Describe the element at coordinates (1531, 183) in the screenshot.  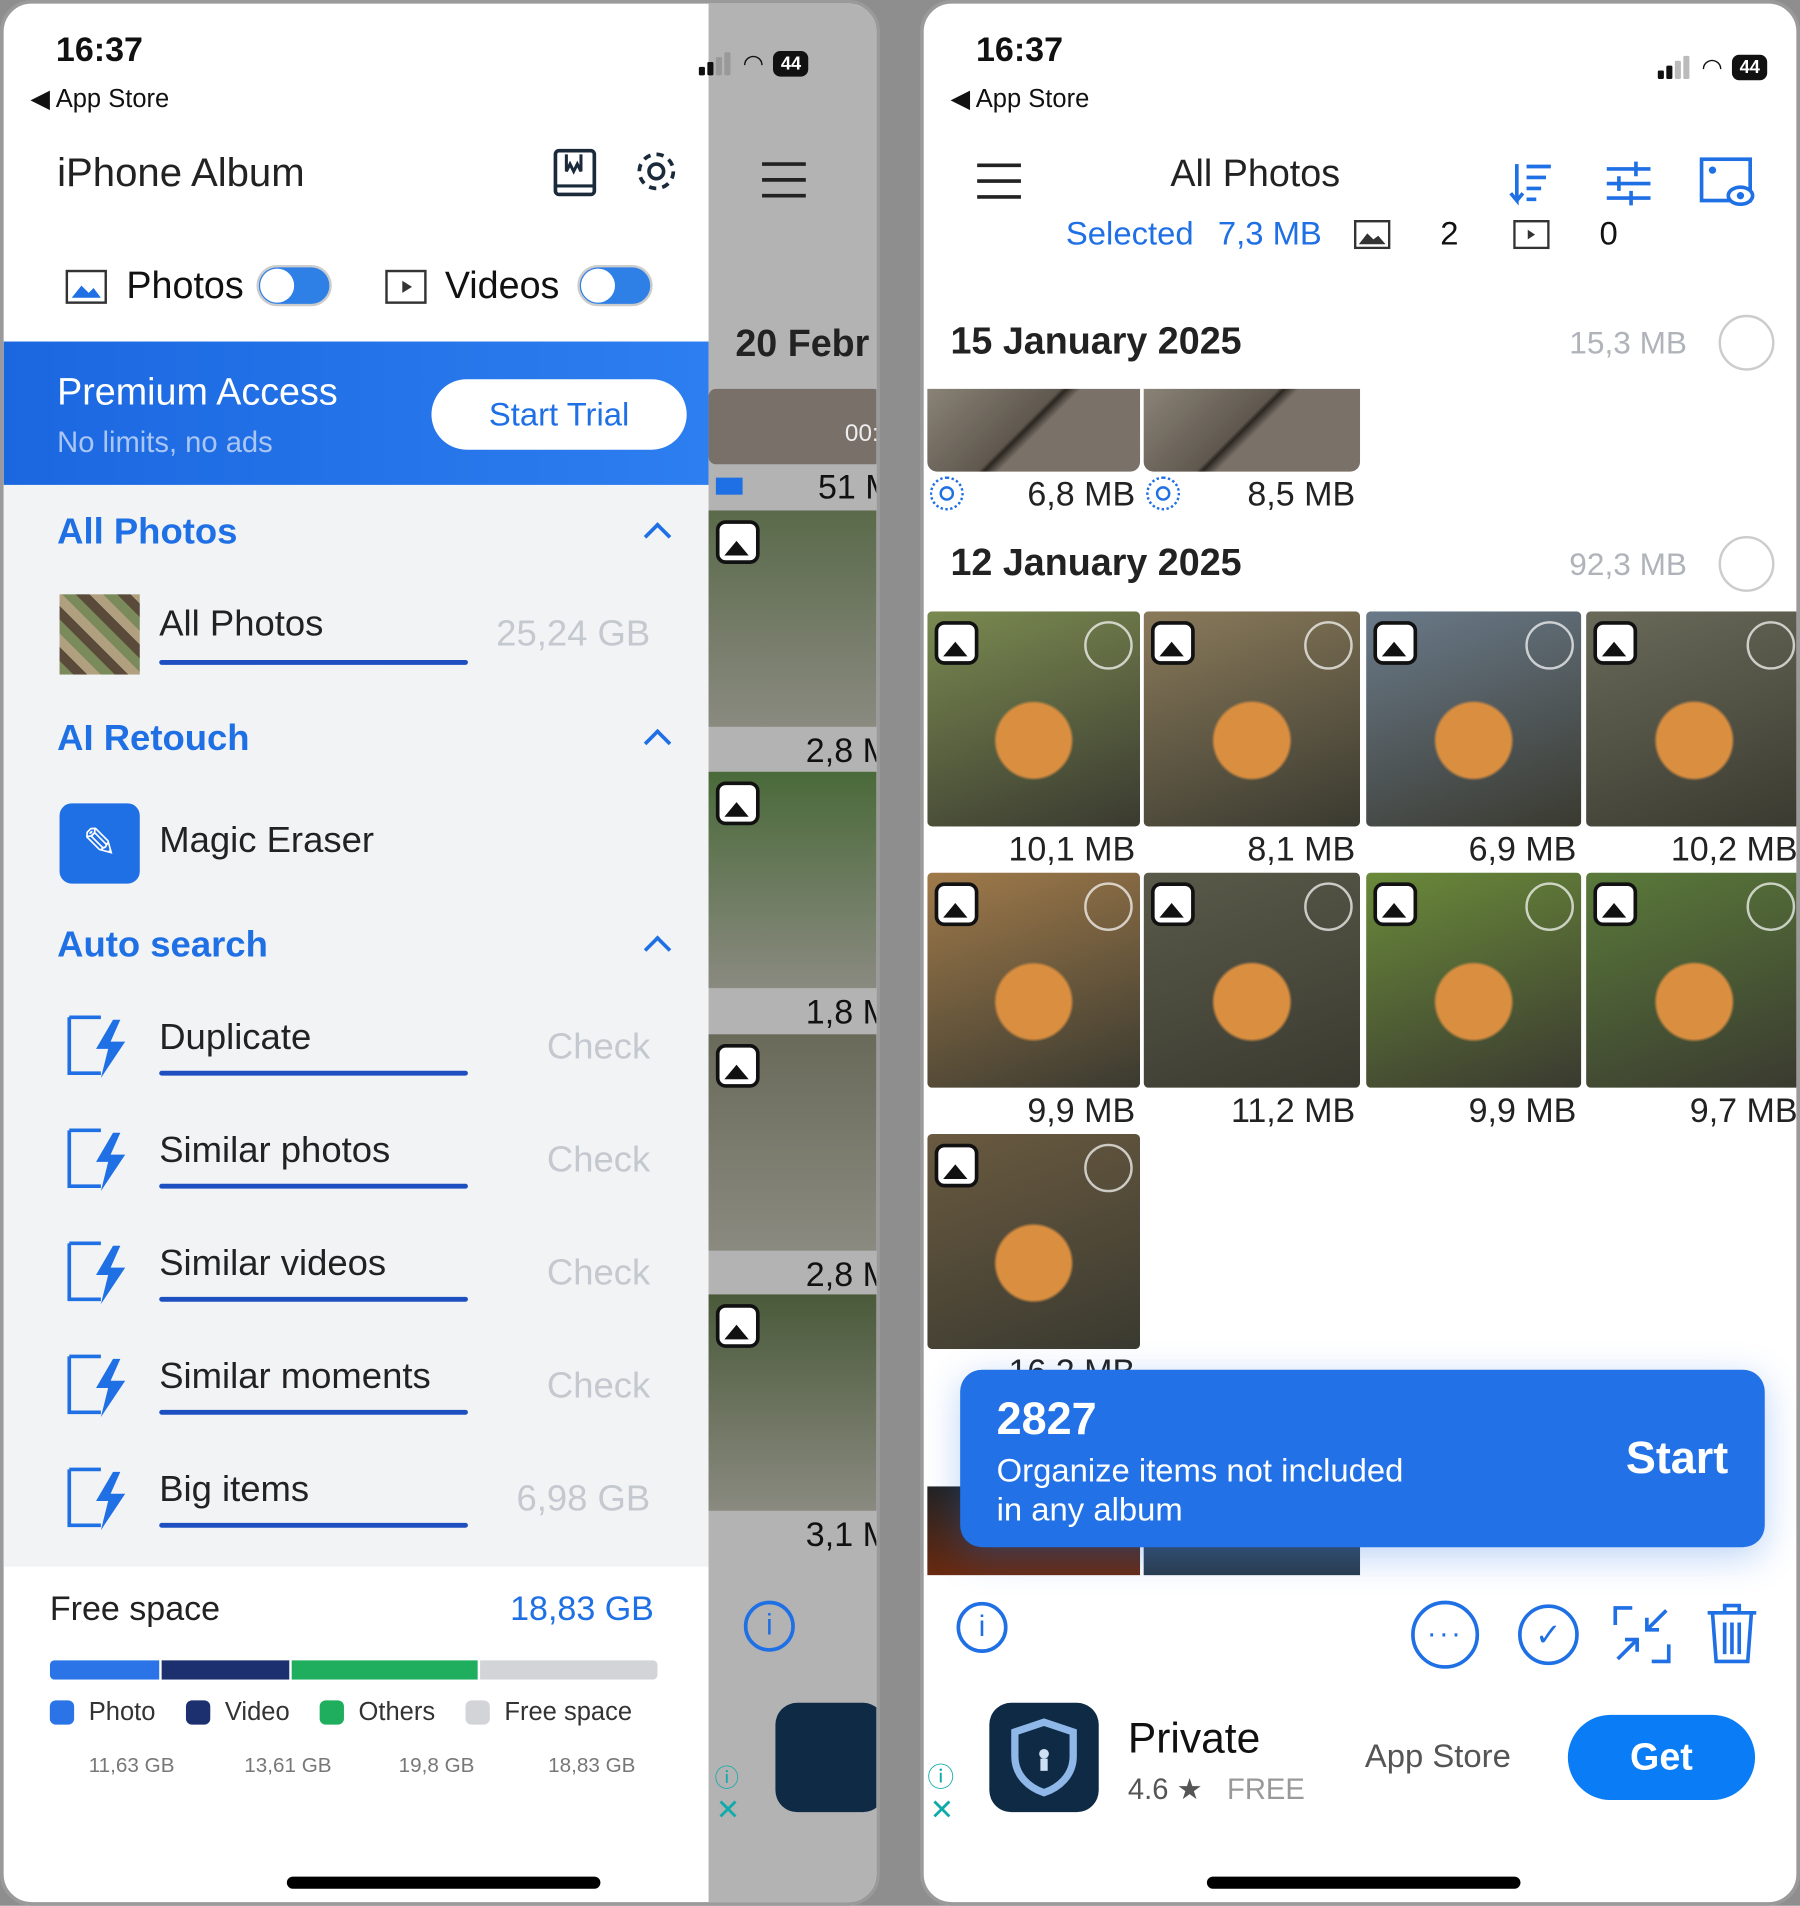
I see `sort-icon` at that location.